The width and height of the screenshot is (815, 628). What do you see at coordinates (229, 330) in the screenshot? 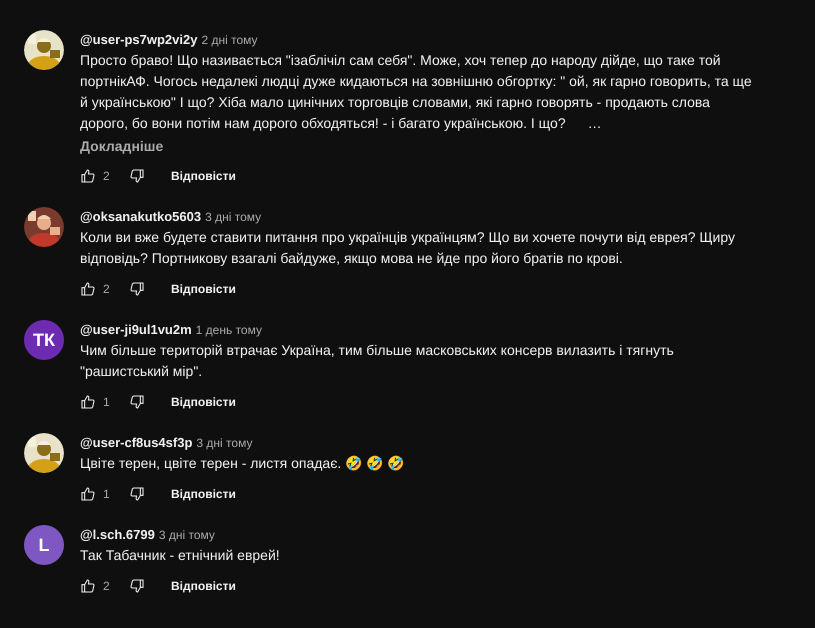
I see `comment-time: 1 день тому` at bounding box center [229, 330].